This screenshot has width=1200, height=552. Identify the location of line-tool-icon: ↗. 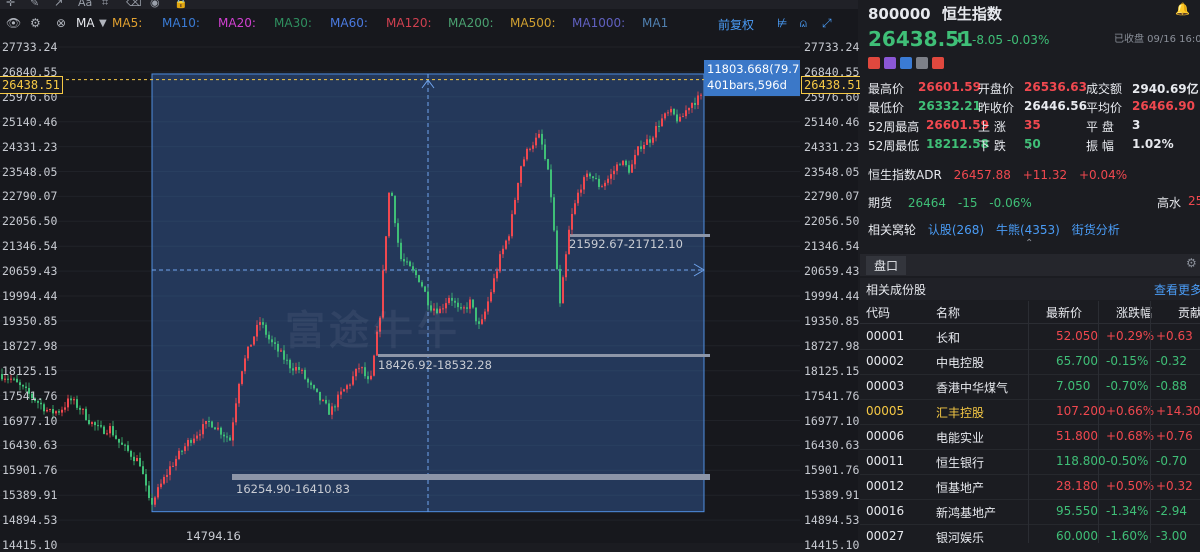
(58, 4).